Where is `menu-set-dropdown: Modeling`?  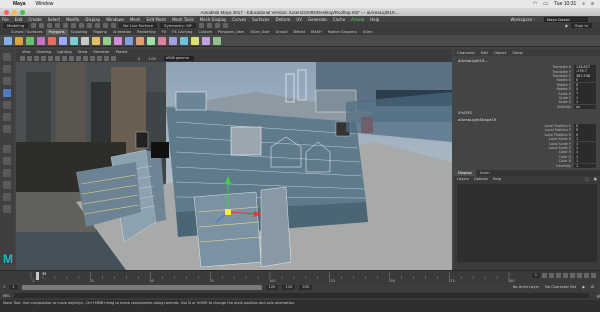
menu-set-dropdown: Modeling is located at coordinates (16, 25).